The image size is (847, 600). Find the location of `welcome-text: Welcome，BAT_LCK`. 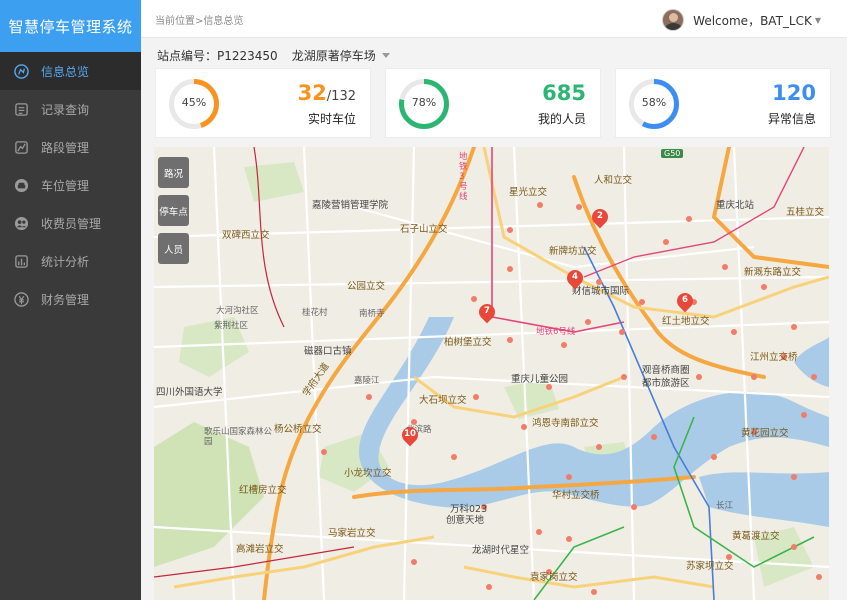

welcome-text: Welcome，BAT_LCK is located at coordinates (752, 20).